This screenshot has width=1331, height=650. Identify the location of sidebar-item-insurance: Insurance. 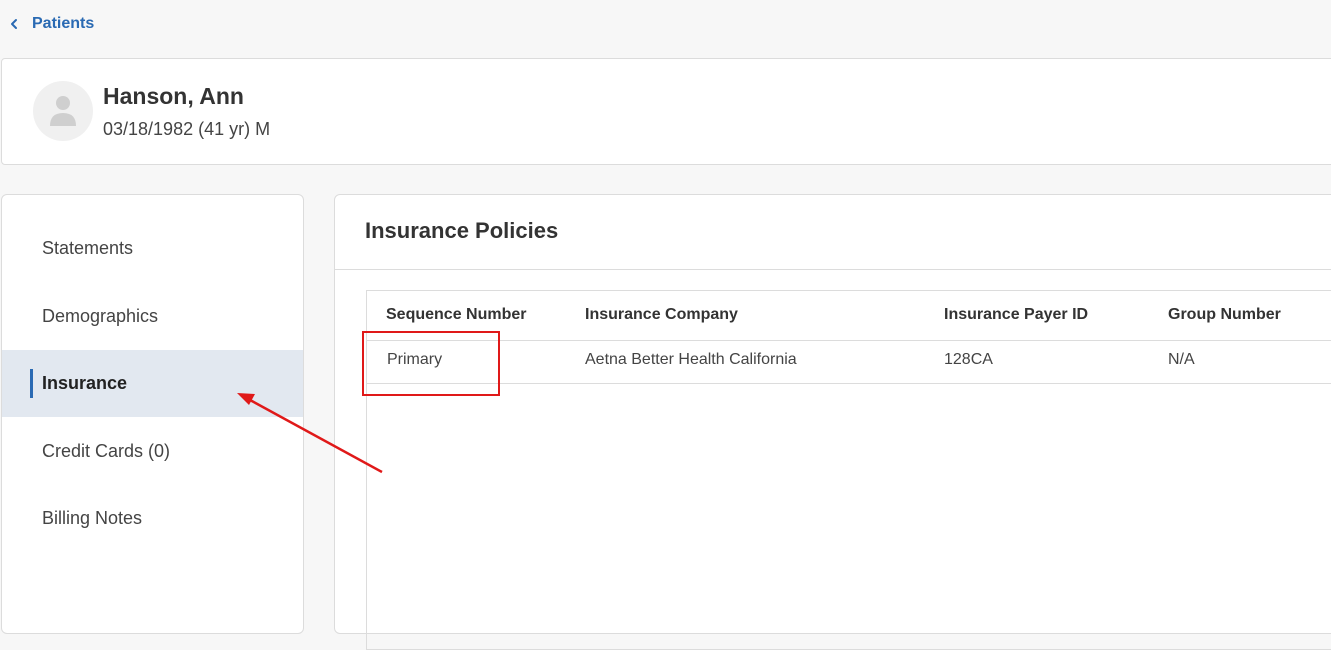
(152, 383).